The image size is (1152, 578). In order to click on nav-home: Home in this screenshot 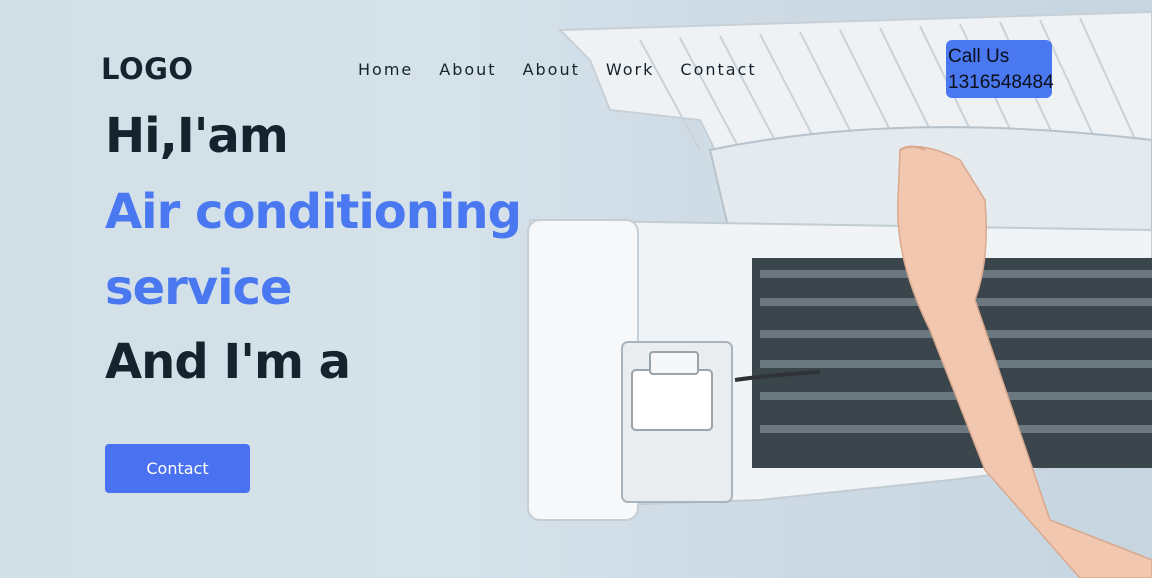, I will do `click(385, 69)`.